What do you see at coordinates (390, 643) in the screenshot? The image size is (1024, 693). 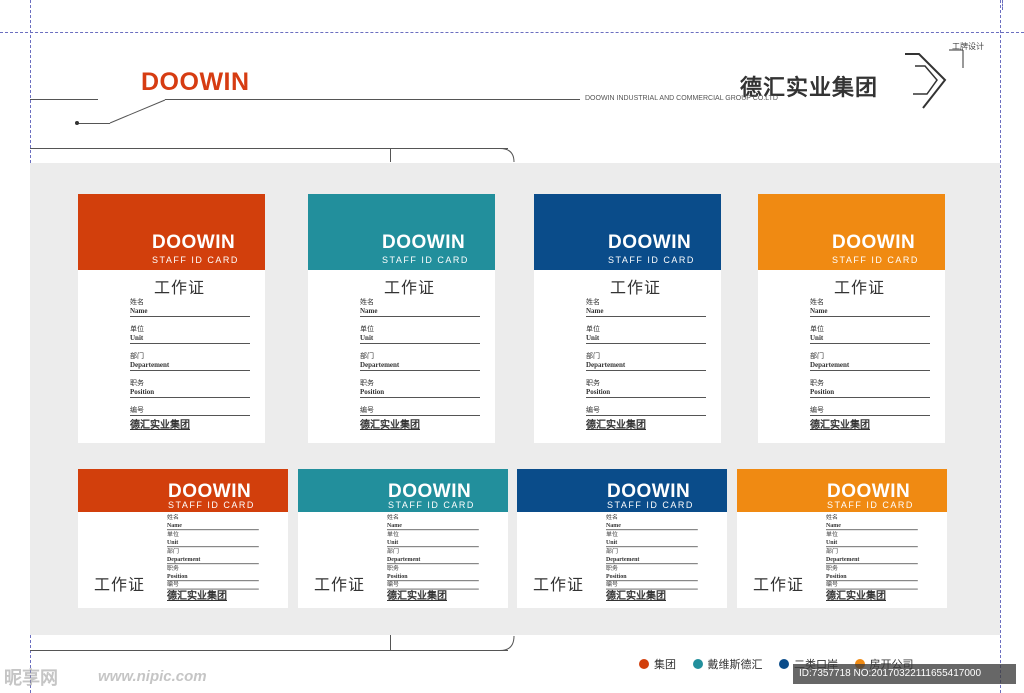 I see `bottom-tick` at bounding box center [390, 643].